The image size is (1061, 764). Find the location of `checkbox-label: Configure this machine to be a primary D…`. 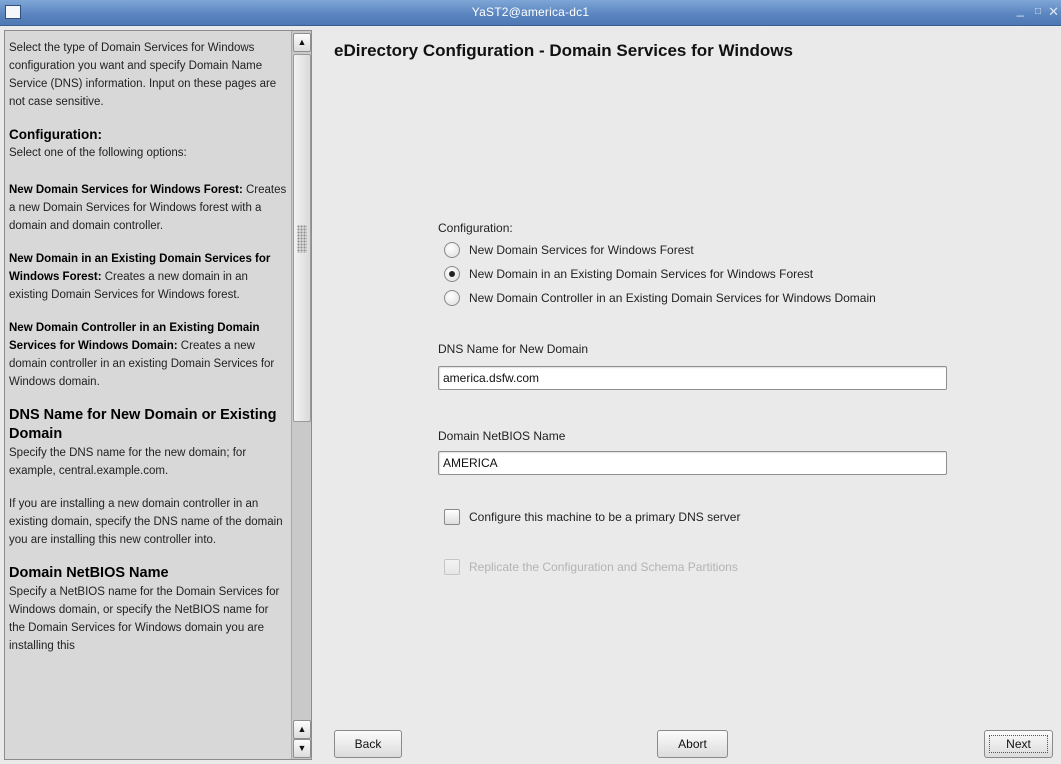

checkbox-label: Configure this machine to be a primary D… is located at coordinates (604, 517).